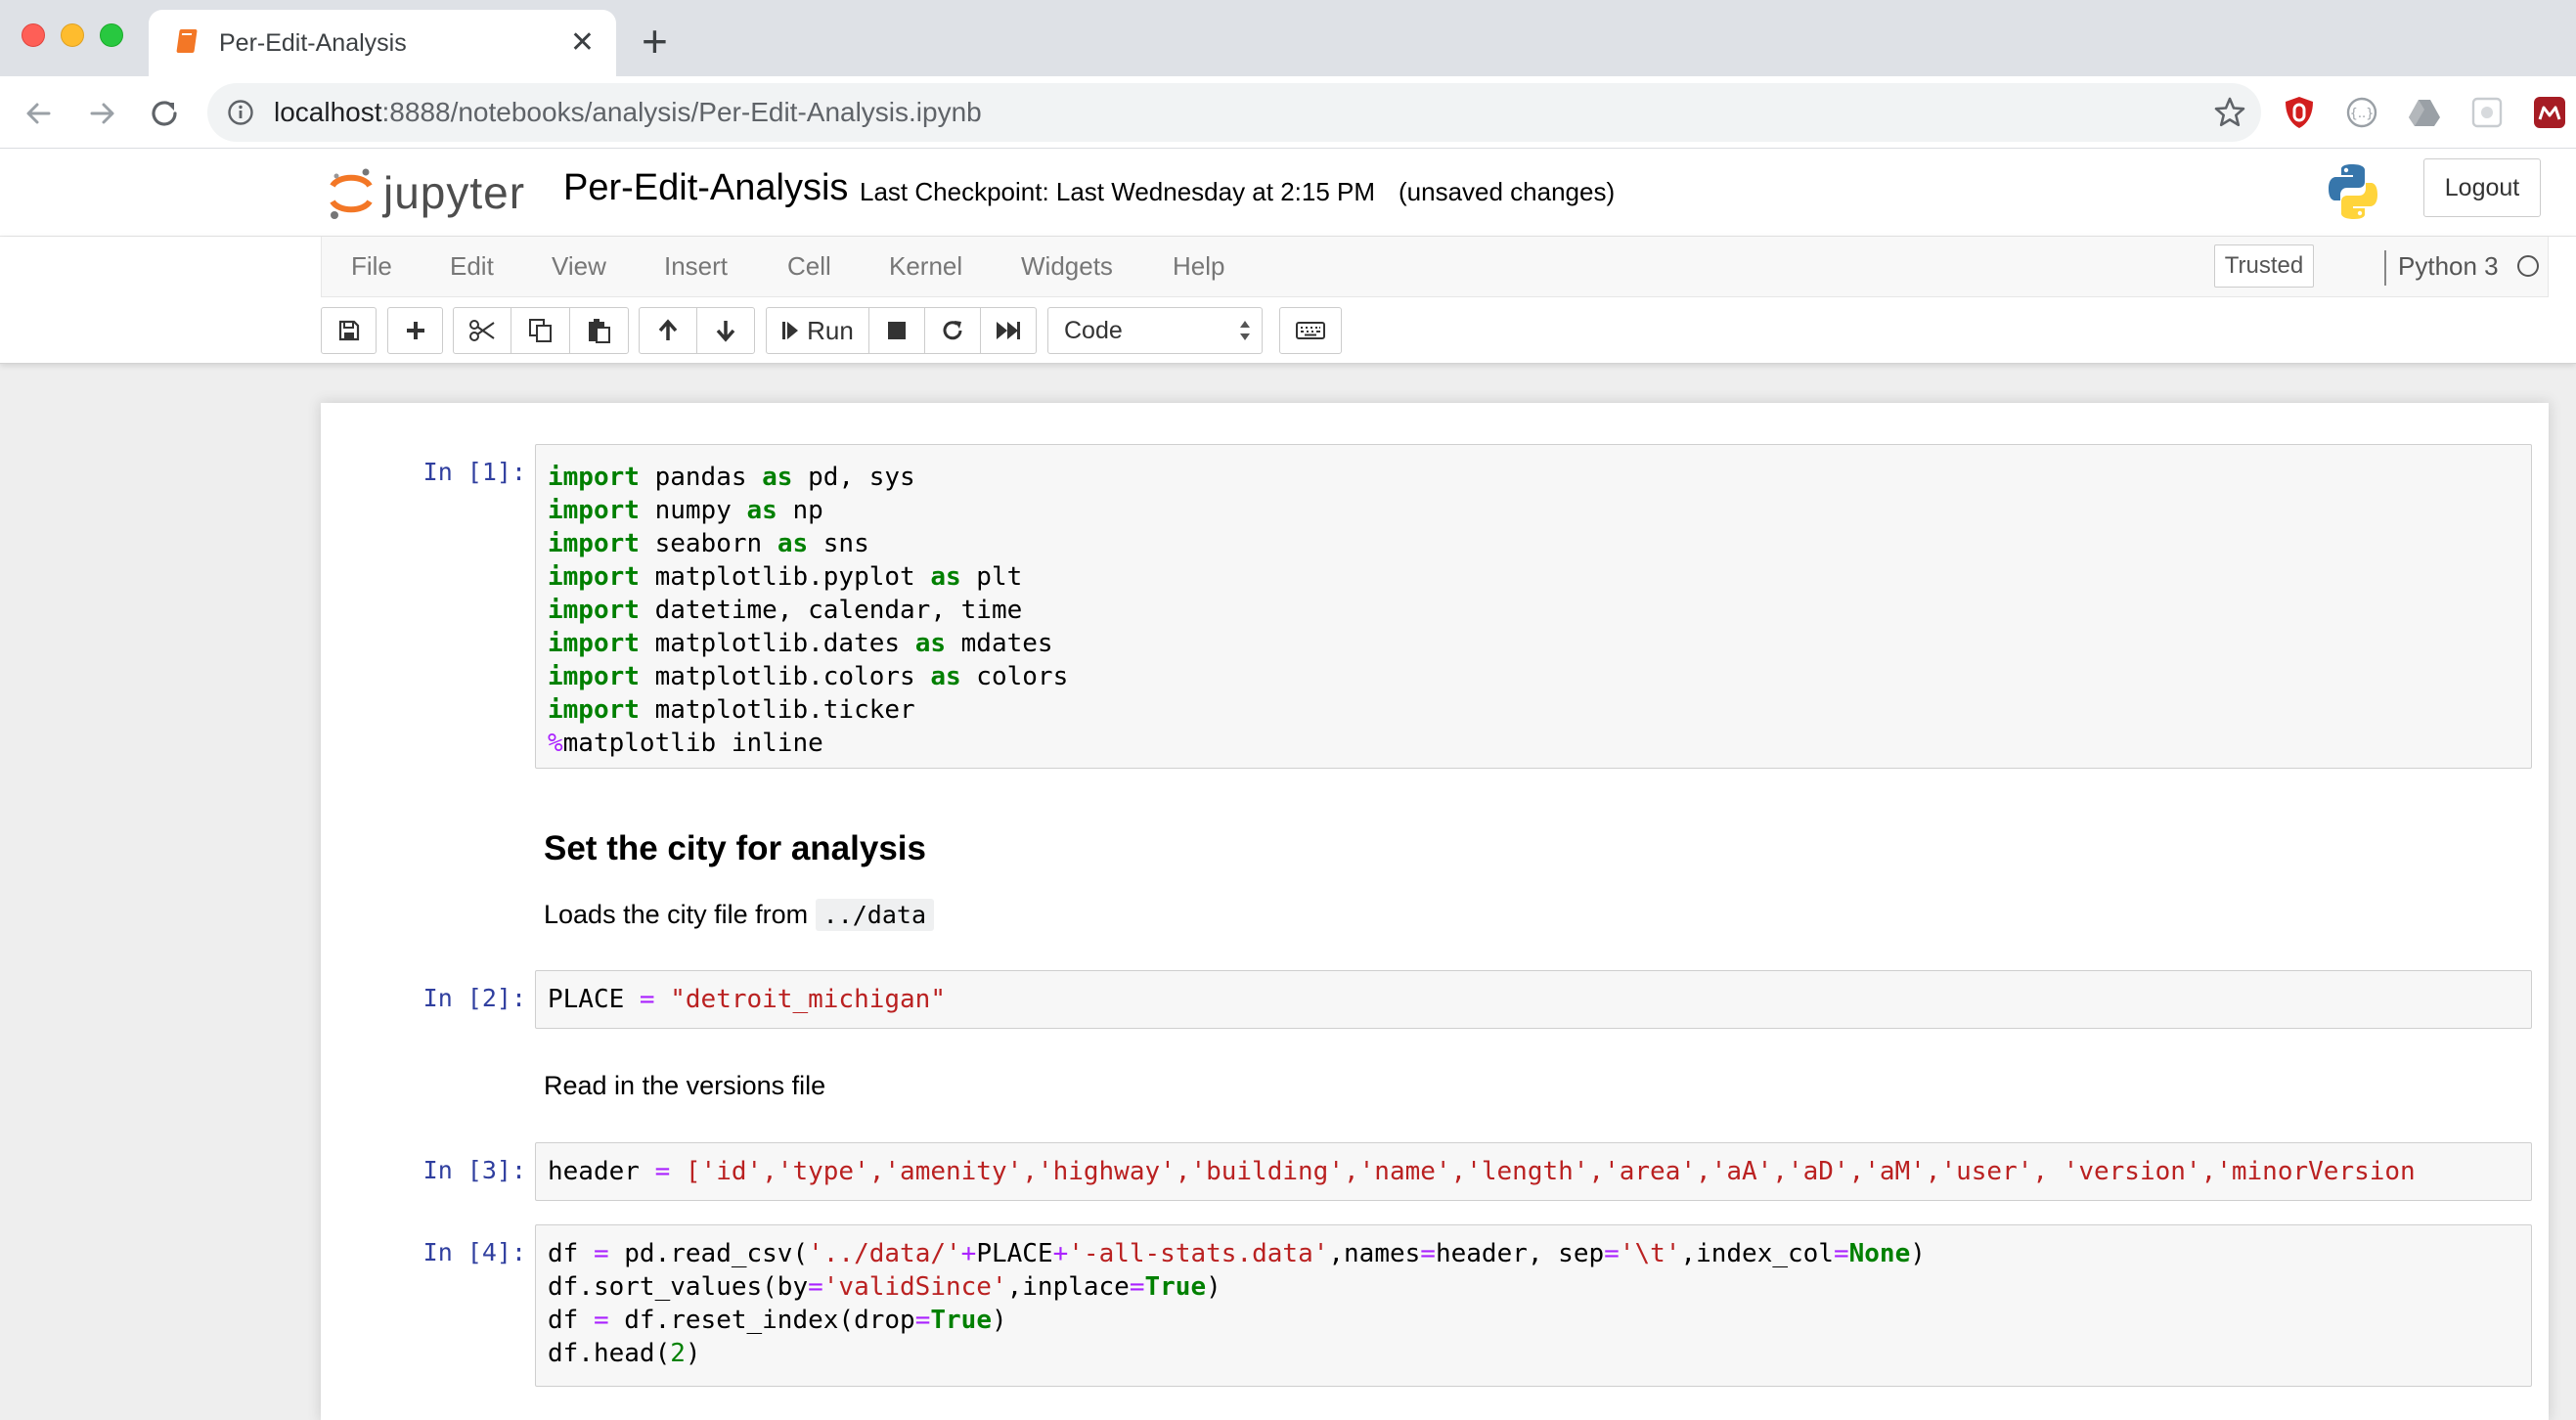  What do you see at coordinates (785, 577) in the screenshot?
I see `code-line: import matplotlib.pyplot as plt` at bounding box center [785, 577].